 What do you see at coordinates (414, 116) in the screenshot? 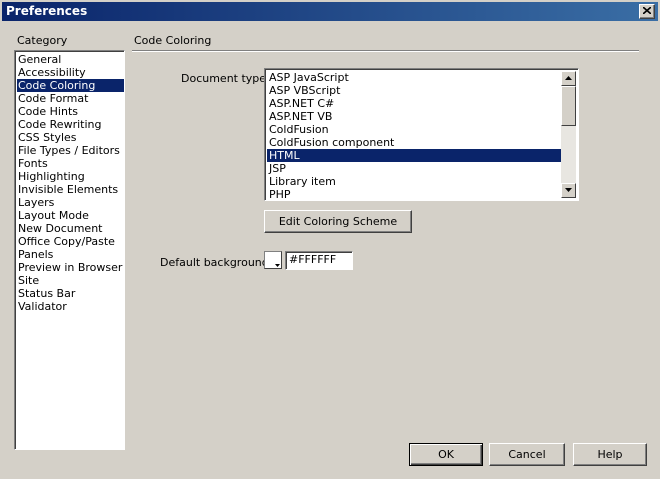
I see `document-type-item: ASP.NET VB` at bounding box center [414, 116].